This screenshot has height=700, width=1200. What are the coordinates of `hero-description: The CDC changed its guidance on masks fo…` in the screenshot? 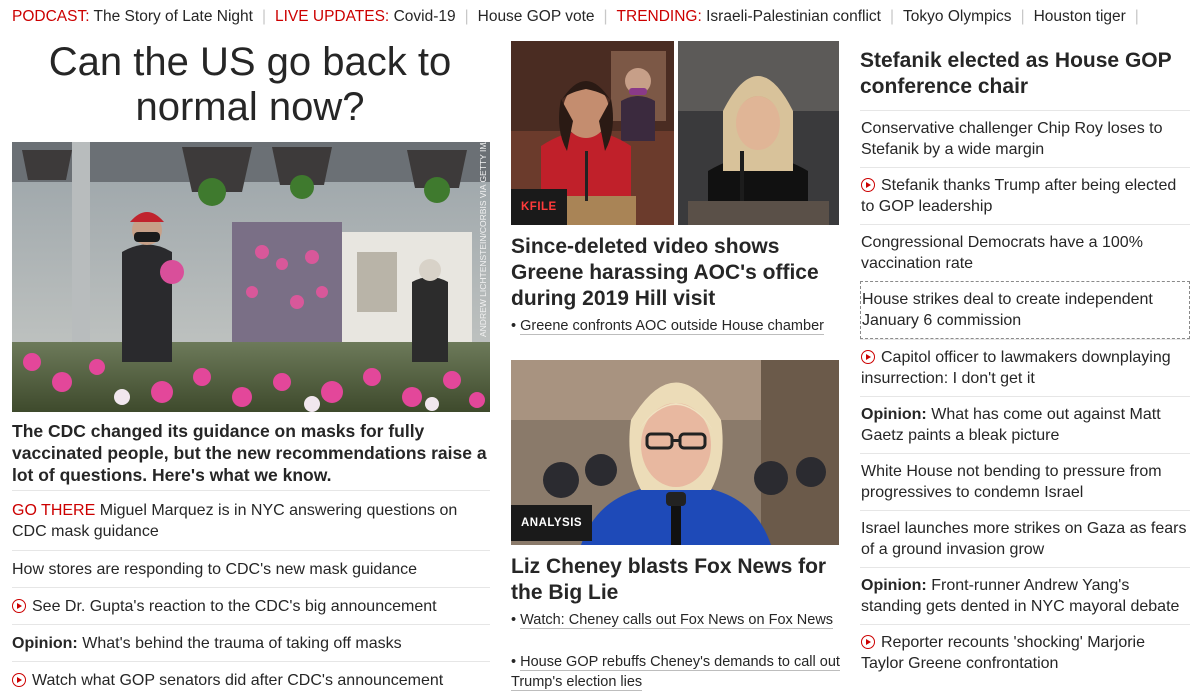 It's located at (250, 453).